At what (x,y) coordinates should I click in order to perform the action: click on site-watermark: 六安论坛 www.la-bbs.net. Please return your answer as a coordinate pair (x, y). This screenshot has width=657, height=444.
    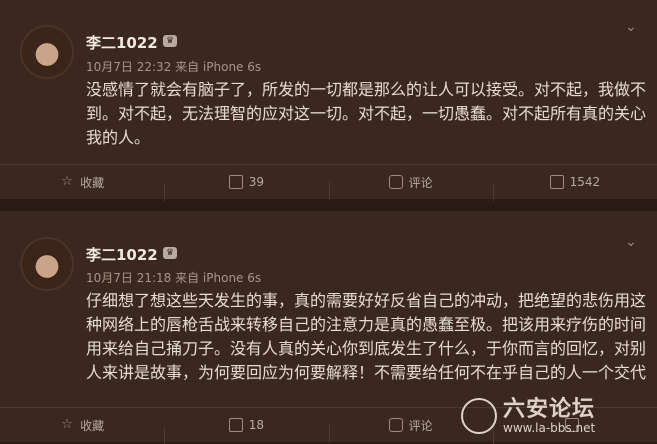
    Looking at the image, I should click on (556, 418).